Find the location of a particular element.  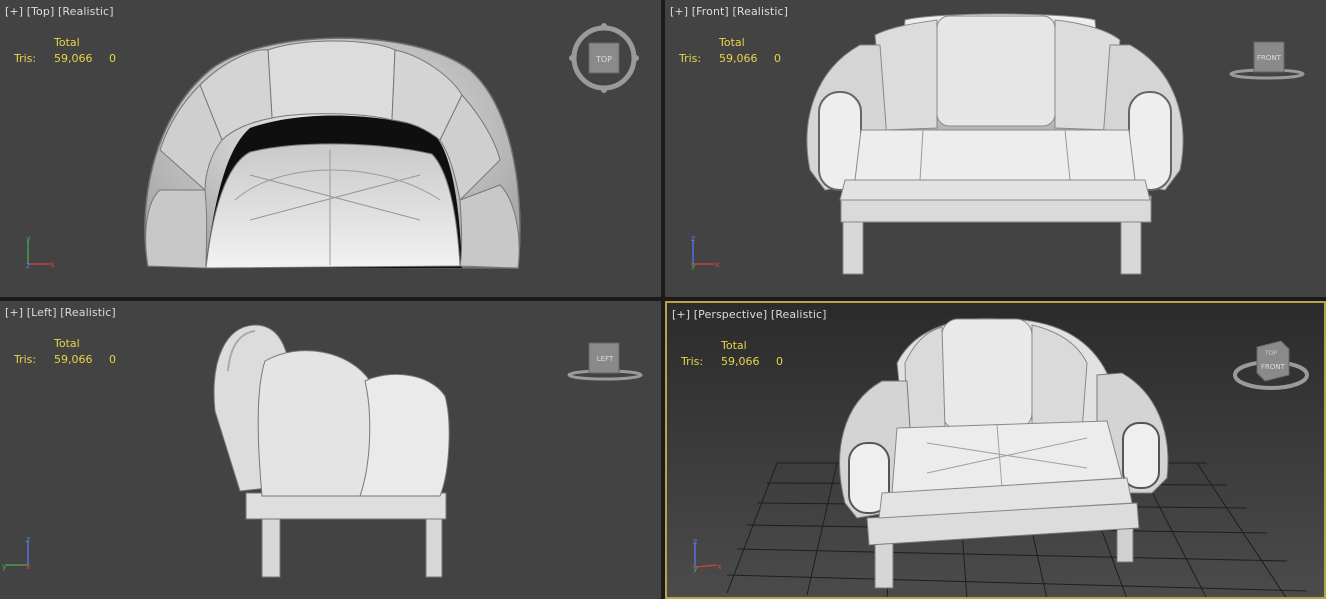

axis-tripod-icon: z x y is located at coordinates (16, 553).